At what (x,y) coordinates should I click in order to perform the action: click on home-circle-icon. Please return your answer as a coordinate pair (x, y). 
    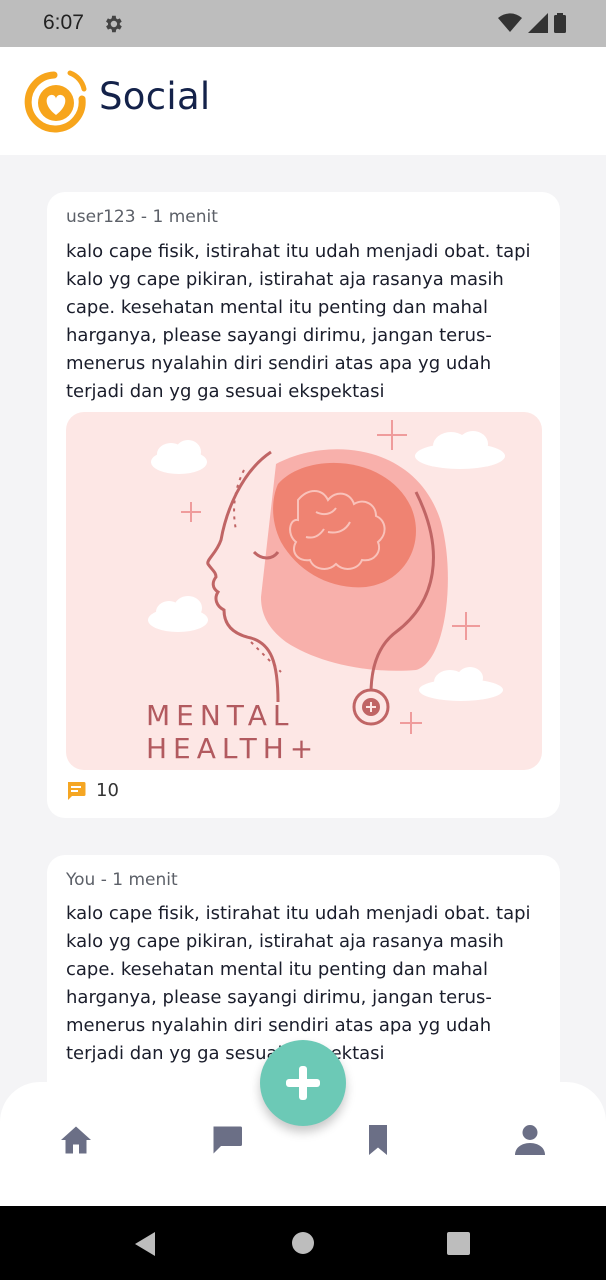
    Looking at the image, I should click on (303, 1243).